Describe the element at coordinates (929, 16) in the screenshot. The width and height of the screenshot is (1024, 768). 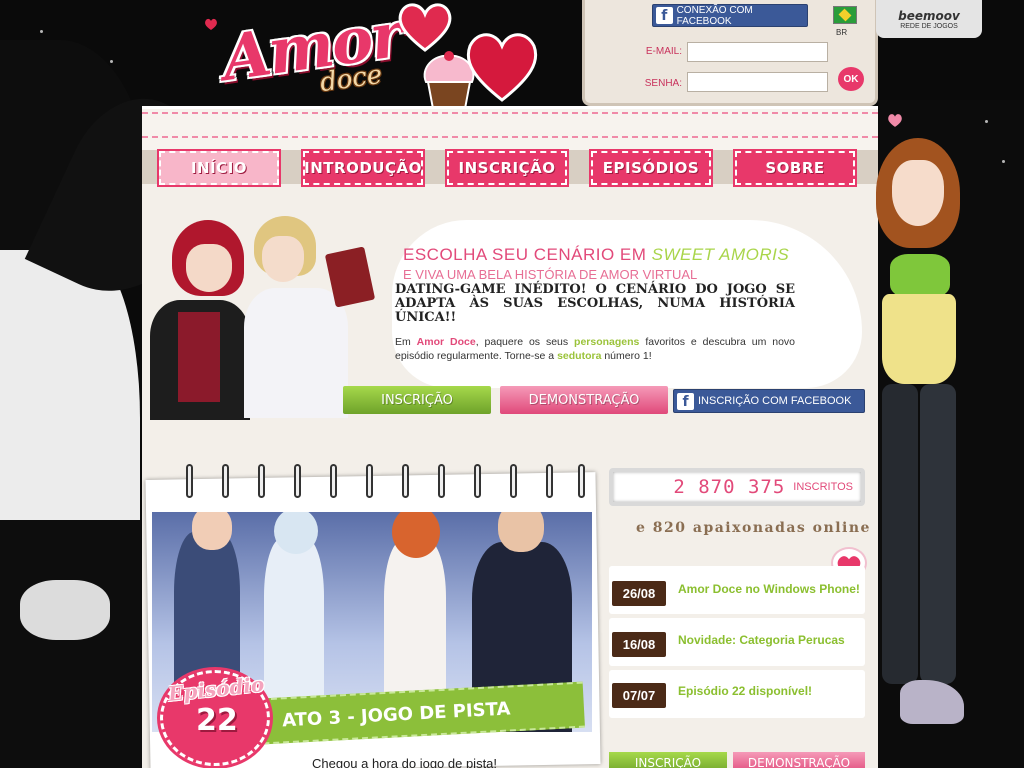
I see `beemoov-logo: beemoov` at that location.